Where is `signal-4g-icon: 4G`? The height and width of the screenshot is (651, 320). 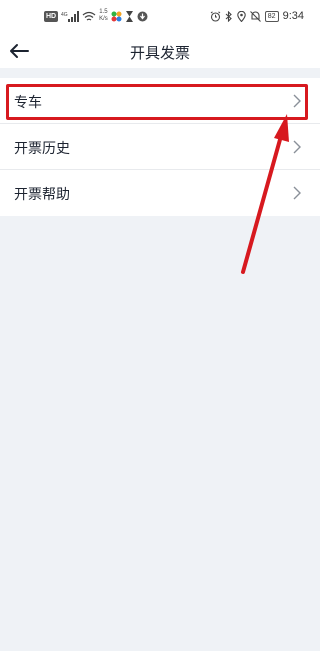 signal-4g-icon: 4G is located at coordinates (70, 16).